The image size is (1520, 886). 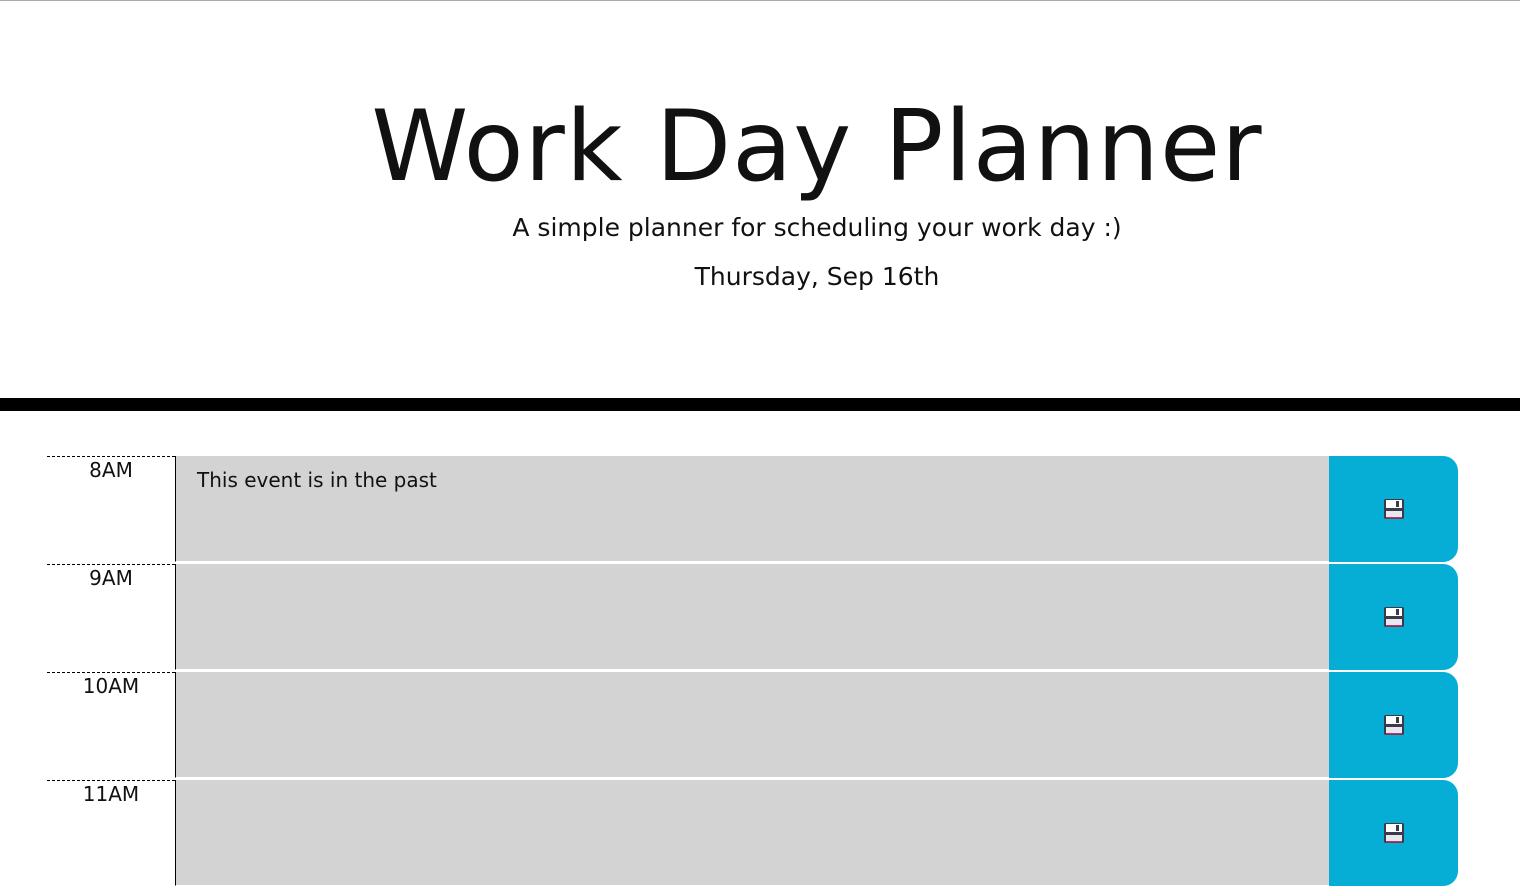 What do you see at coordinates (817, 147) in the screenshot?
I see `page-title: Work Day Planner` at bounding box center [817, 147].